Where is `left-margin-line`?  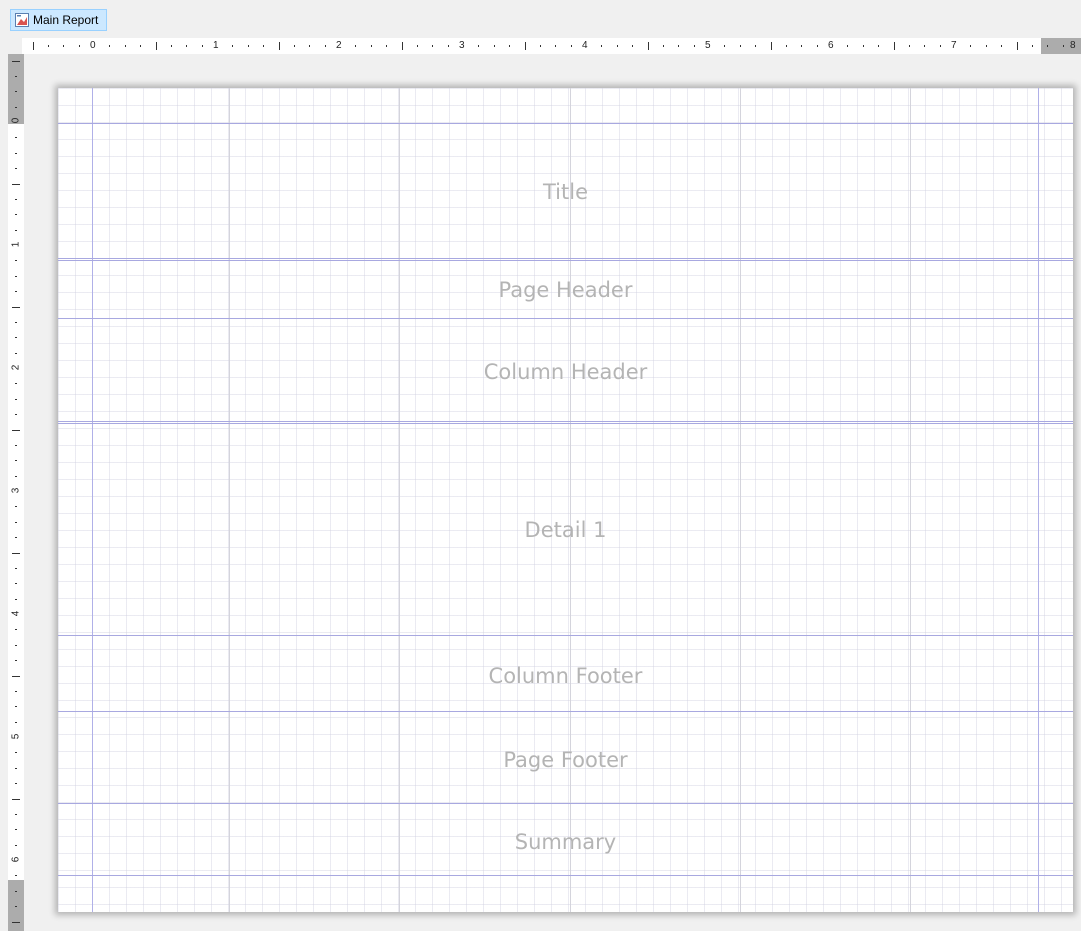
left-margin-line is located at coordinates (92, 500).